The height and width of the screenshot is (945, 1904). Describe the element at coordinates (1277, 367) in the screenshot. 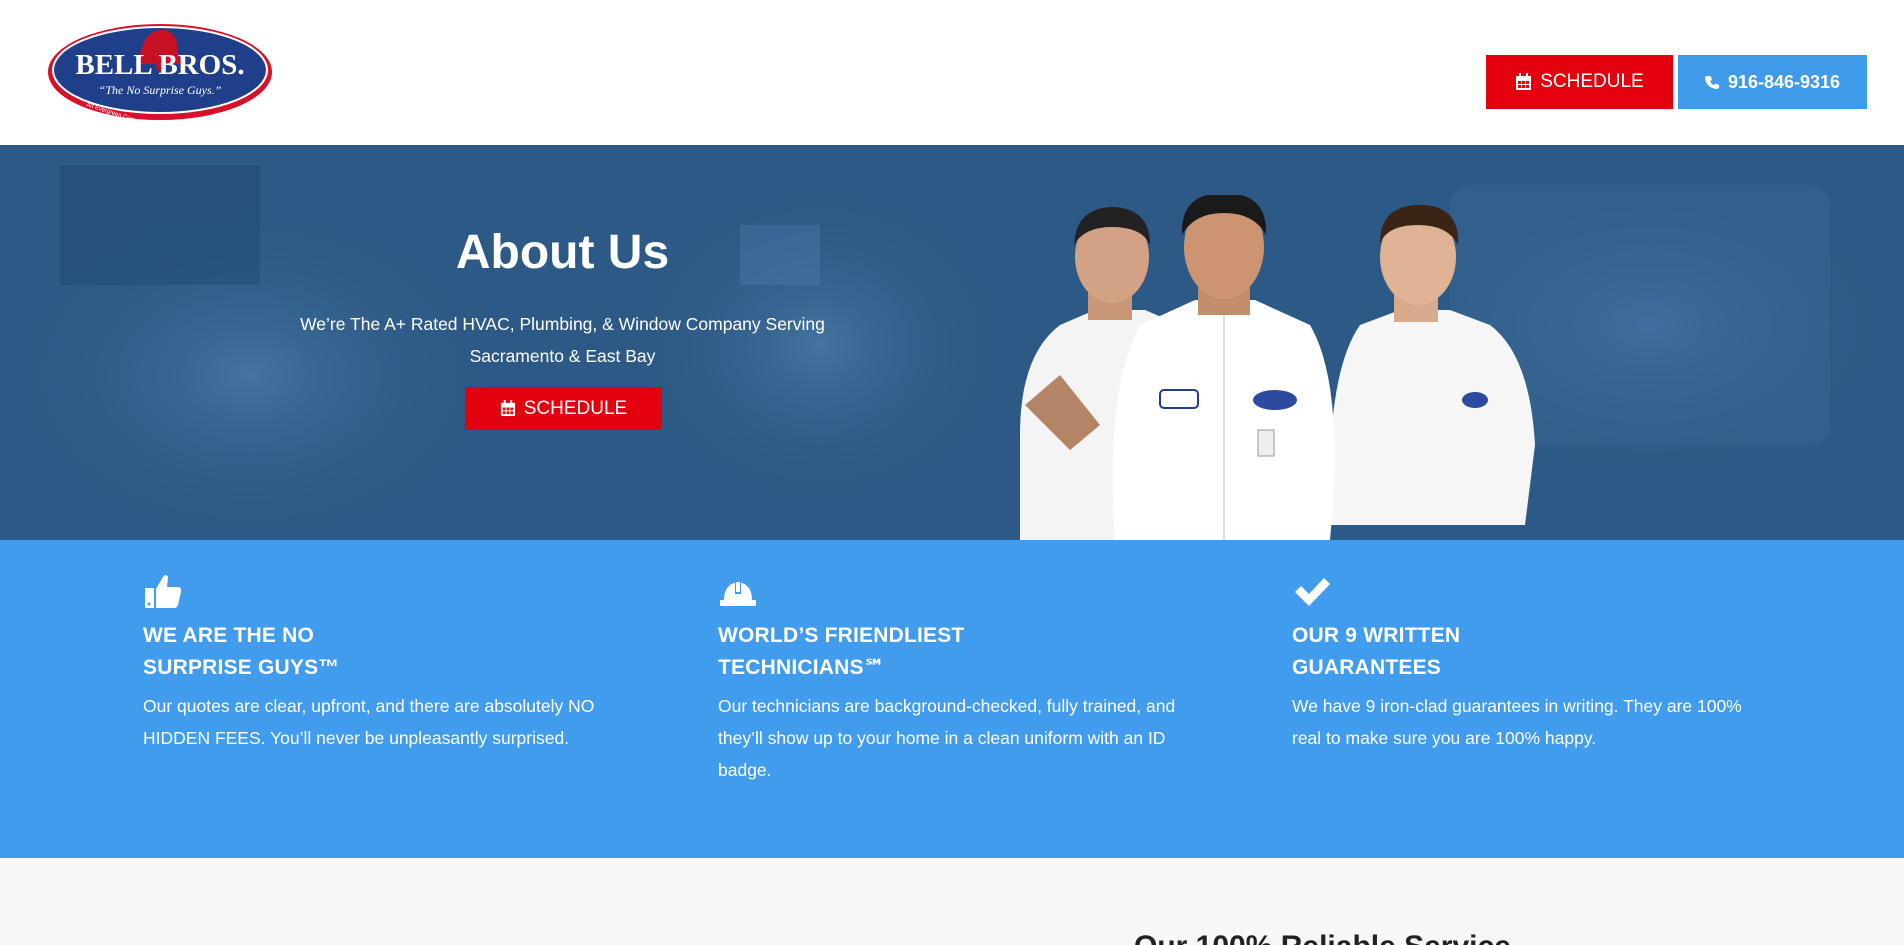

I see `technicians-photo` at that location.